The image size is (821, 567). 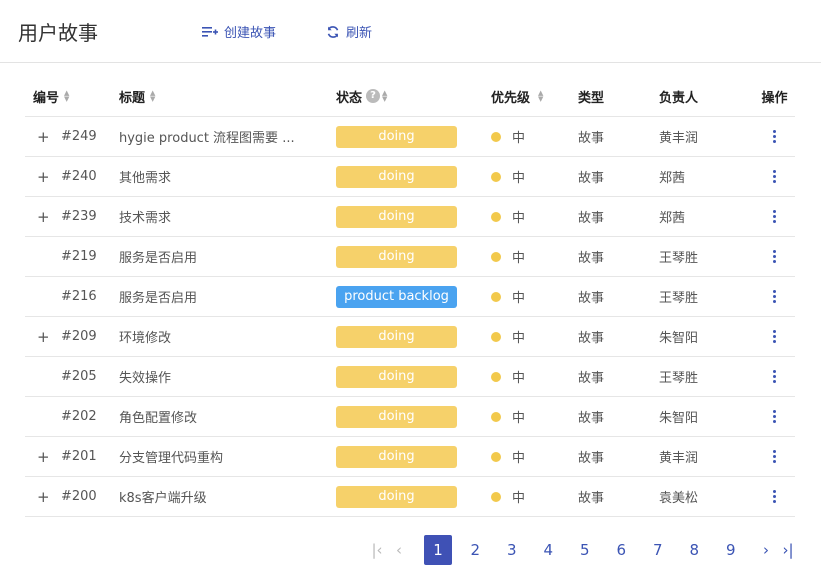 I want to click on refresh-button: 刷新, so click(x=349, y=31).